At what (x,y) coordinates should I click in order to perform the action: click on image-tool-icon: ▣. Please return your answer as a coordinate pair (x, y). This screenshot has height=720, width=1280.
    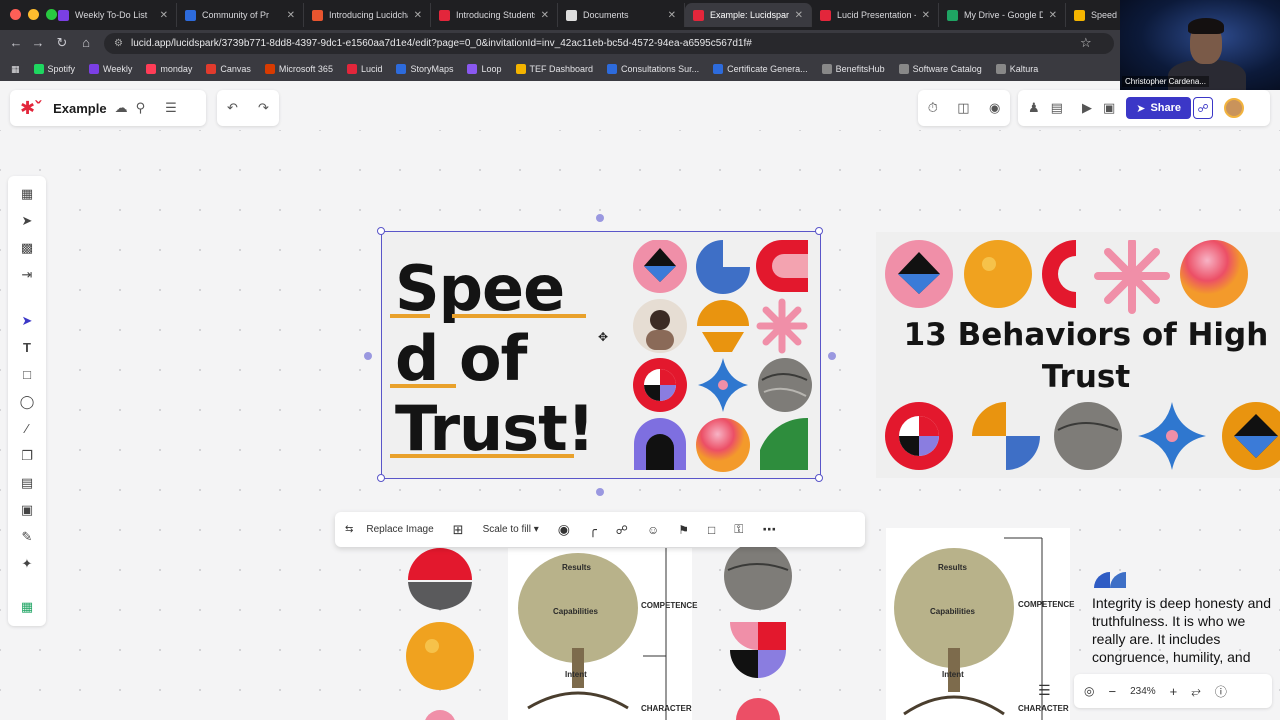
    Looking at the image, I should click on (27, 510).